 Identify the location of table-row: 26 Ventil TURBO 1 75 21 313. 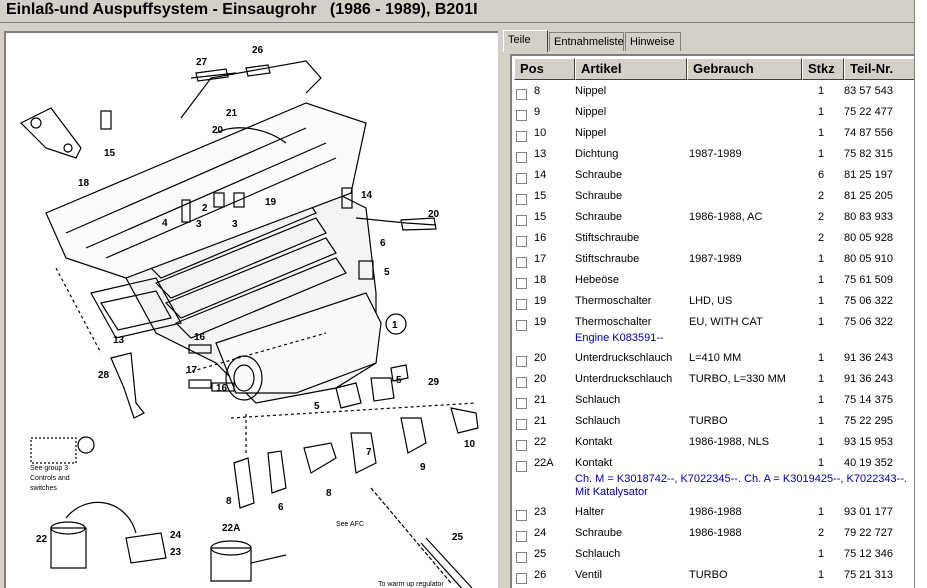
(712, 576).